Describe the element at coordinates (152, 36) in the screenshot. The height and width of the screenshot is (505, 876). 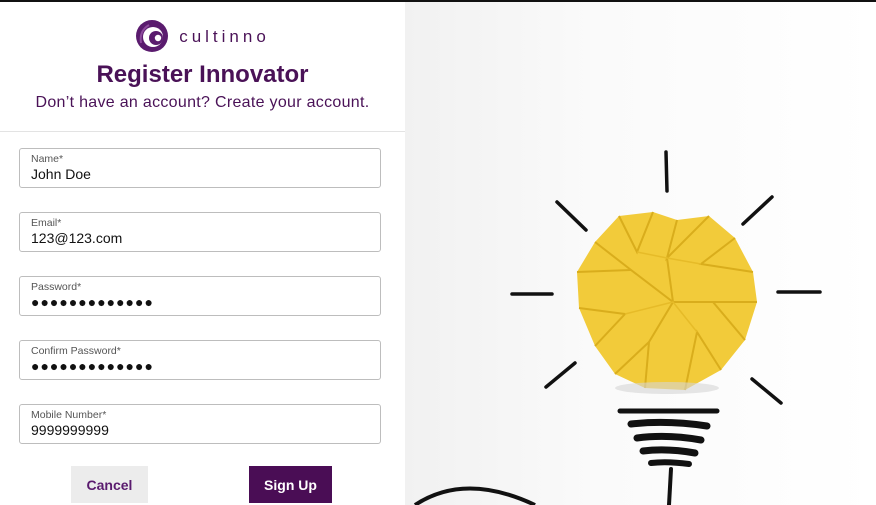
I see `cultinno-swirl-icon` at that location.